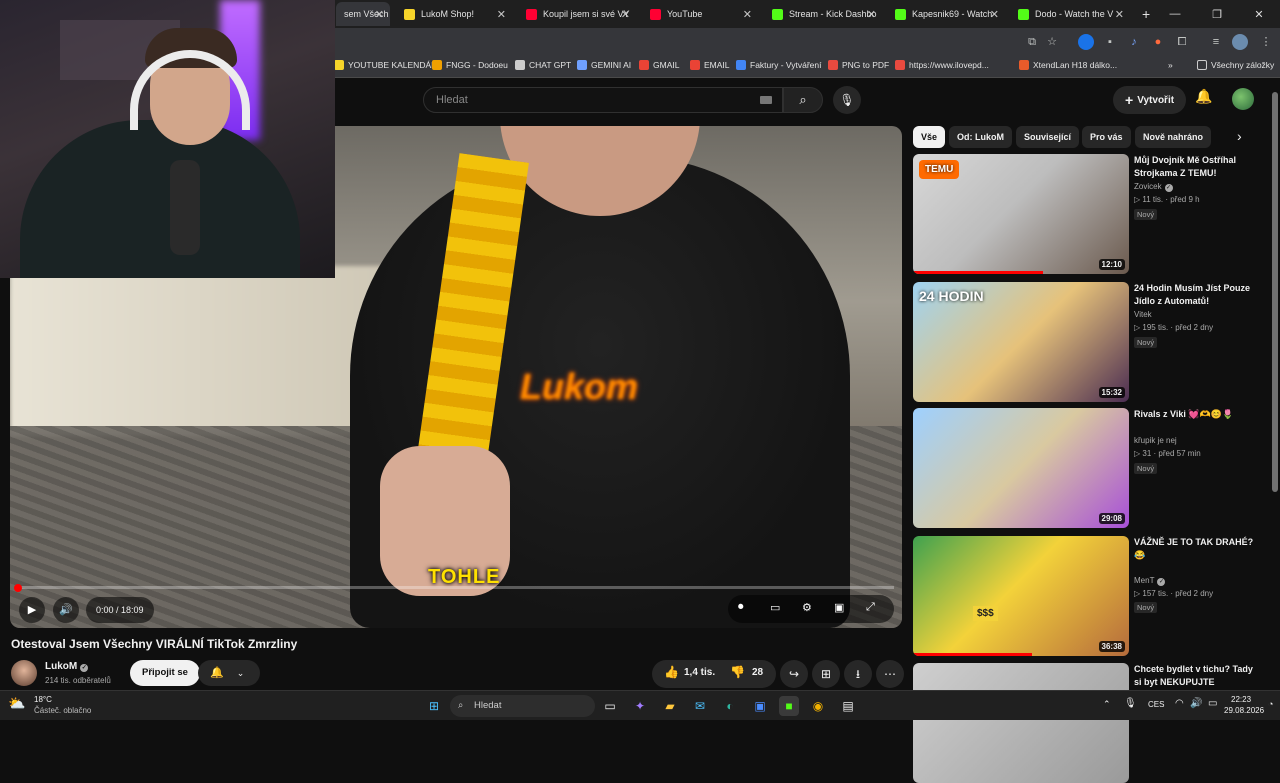 The height and width of the screenshot is (783, 1280). What do you see at coordinates (700, 706) in the screenshot?
I see `outlook-icon: ✉` at bounding box center [700, 706].